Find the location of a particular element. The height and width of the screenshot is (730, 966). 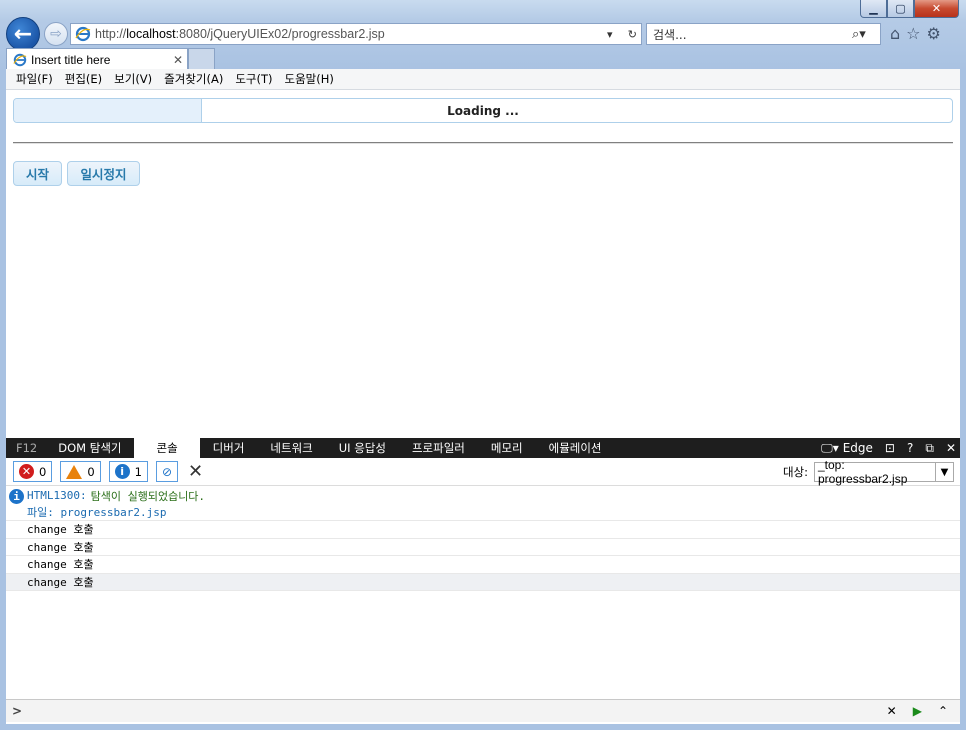

document-mode-label: Edge is located at coordinates (858, 448).